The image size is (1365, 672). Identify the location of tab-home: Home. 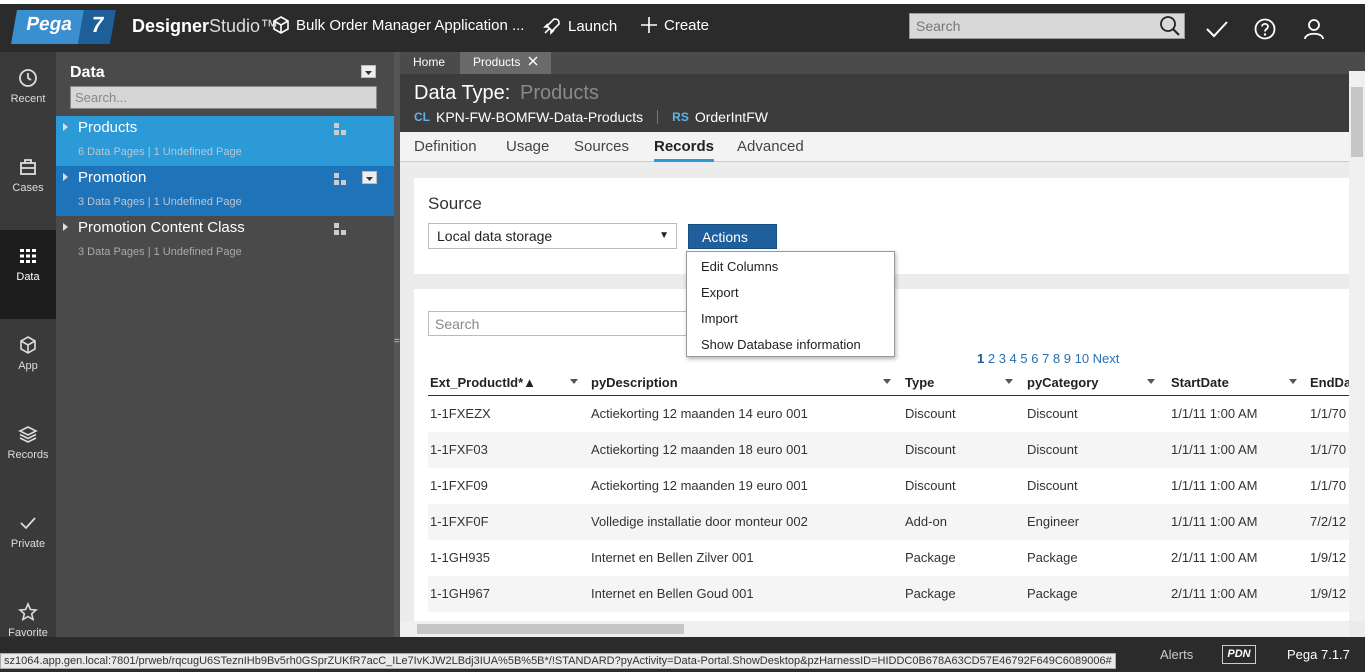
(429, 63).